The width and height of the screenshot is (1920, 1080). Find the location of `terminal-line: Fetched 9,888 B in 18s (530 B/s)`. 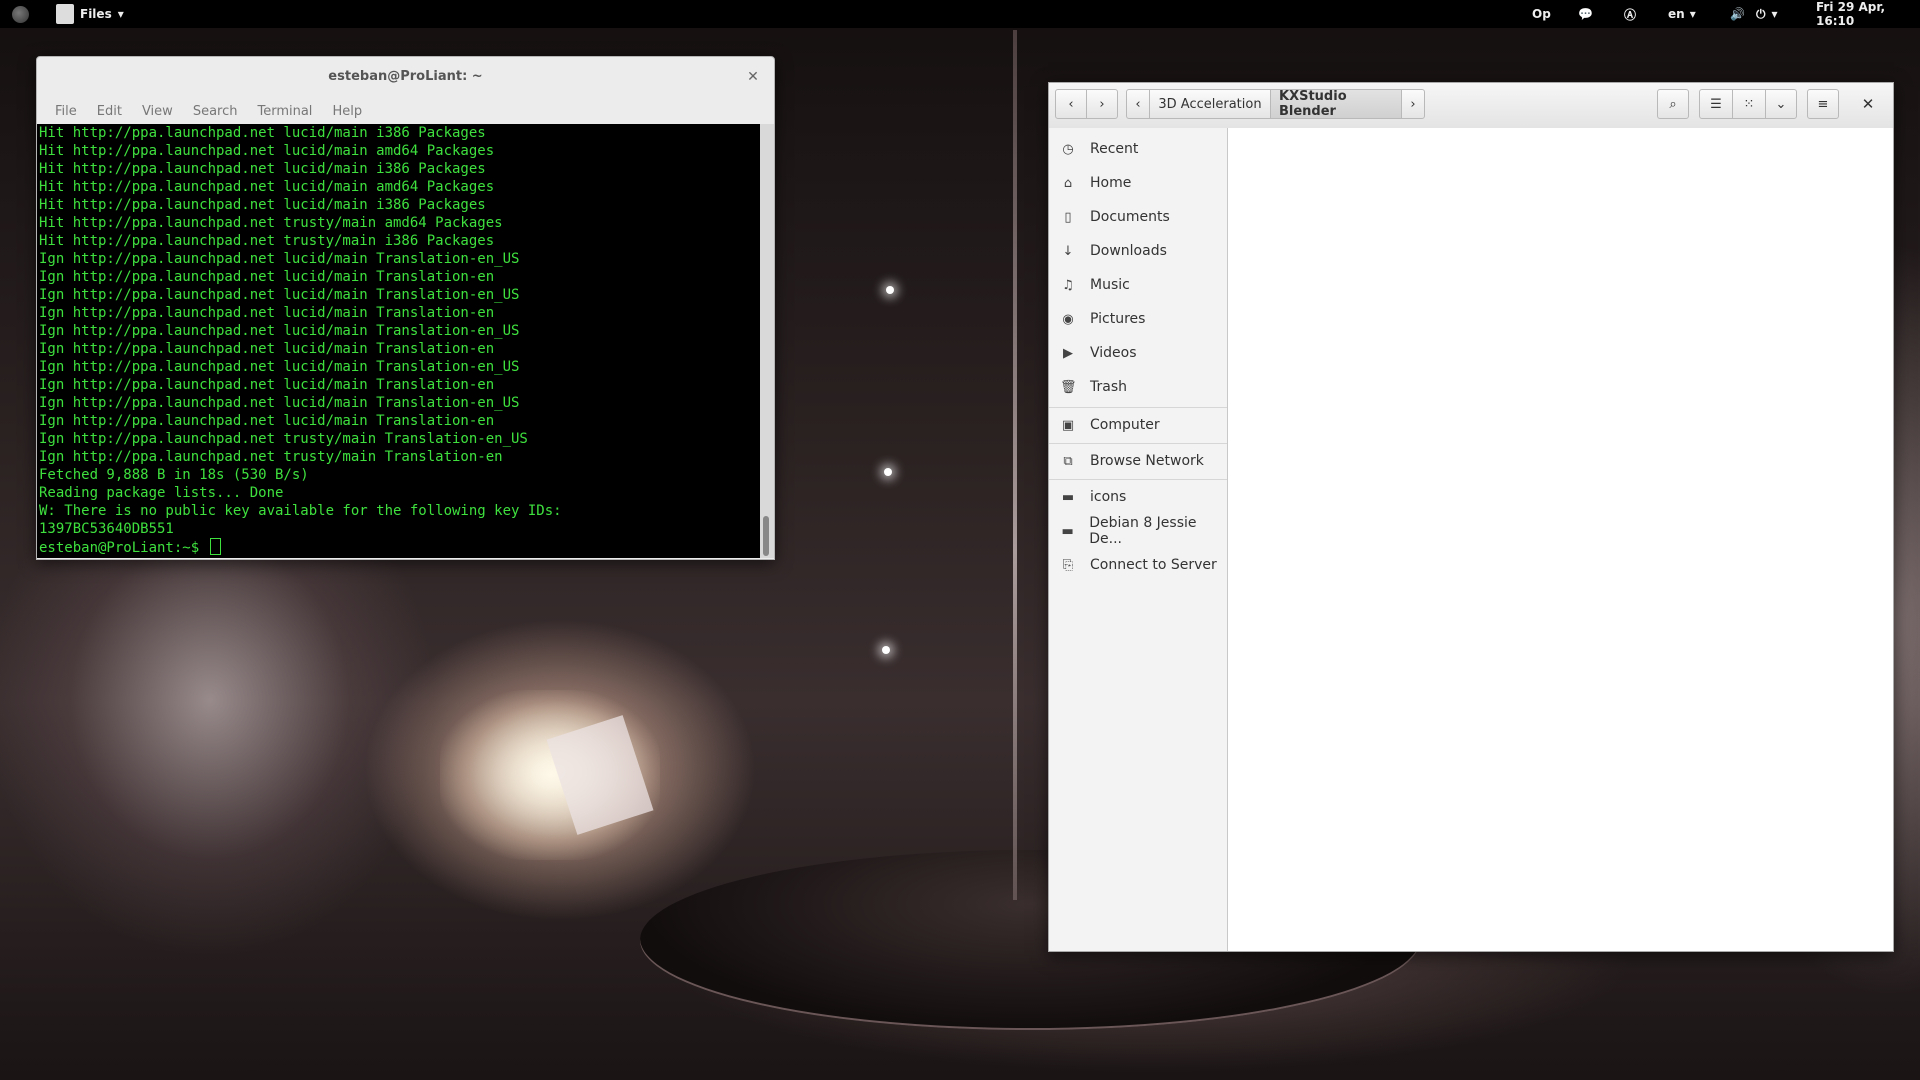

terminal-line: Fetched 9,888 B in 18s (530 B/s) is located at coordinates (174, 475).